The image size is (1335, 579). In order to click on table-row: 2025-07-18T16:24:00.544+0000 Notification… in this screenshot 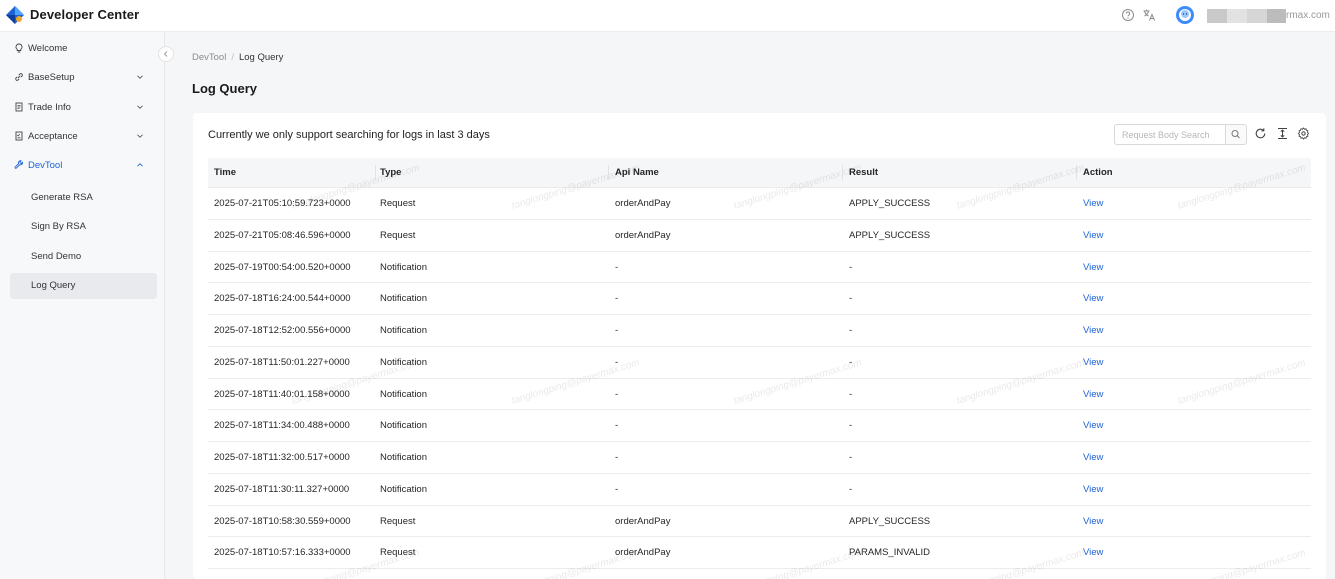, I will do `click(759, 299)`.